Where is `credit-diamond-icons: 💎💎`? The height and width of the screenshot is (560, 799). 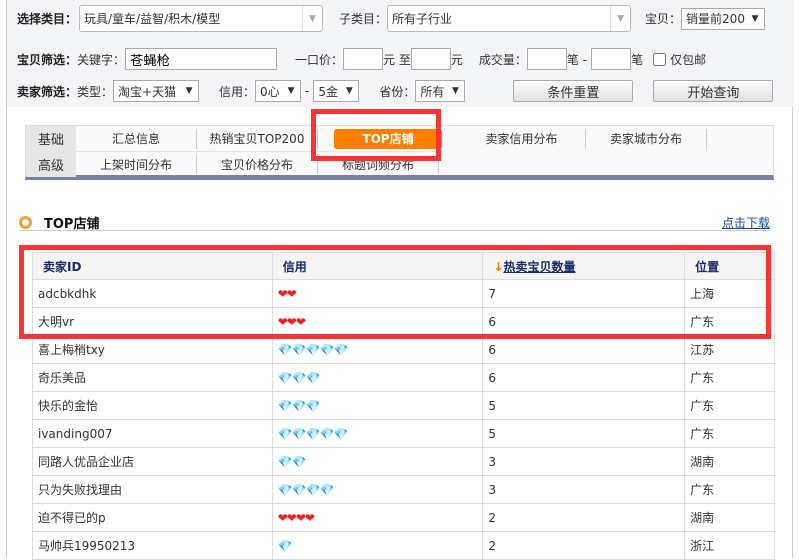 credit-diamond-icons: 💎💎 is located at coordinates (377, 461).